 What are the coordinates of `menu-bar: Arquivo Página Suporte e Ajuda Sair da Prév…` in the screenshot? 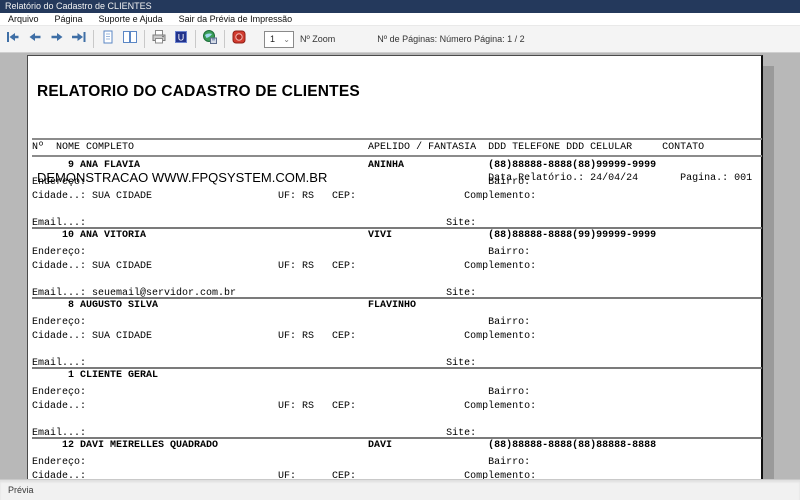 It's located at (400, 19).